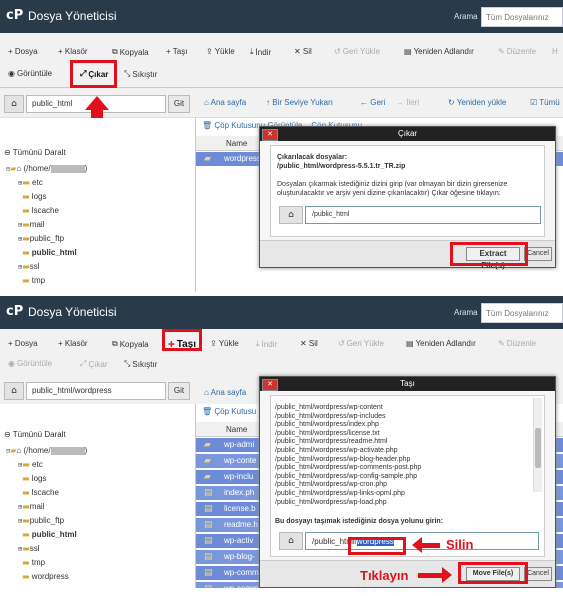  I want to click on move-button: + Taşı, so click(176, 51).